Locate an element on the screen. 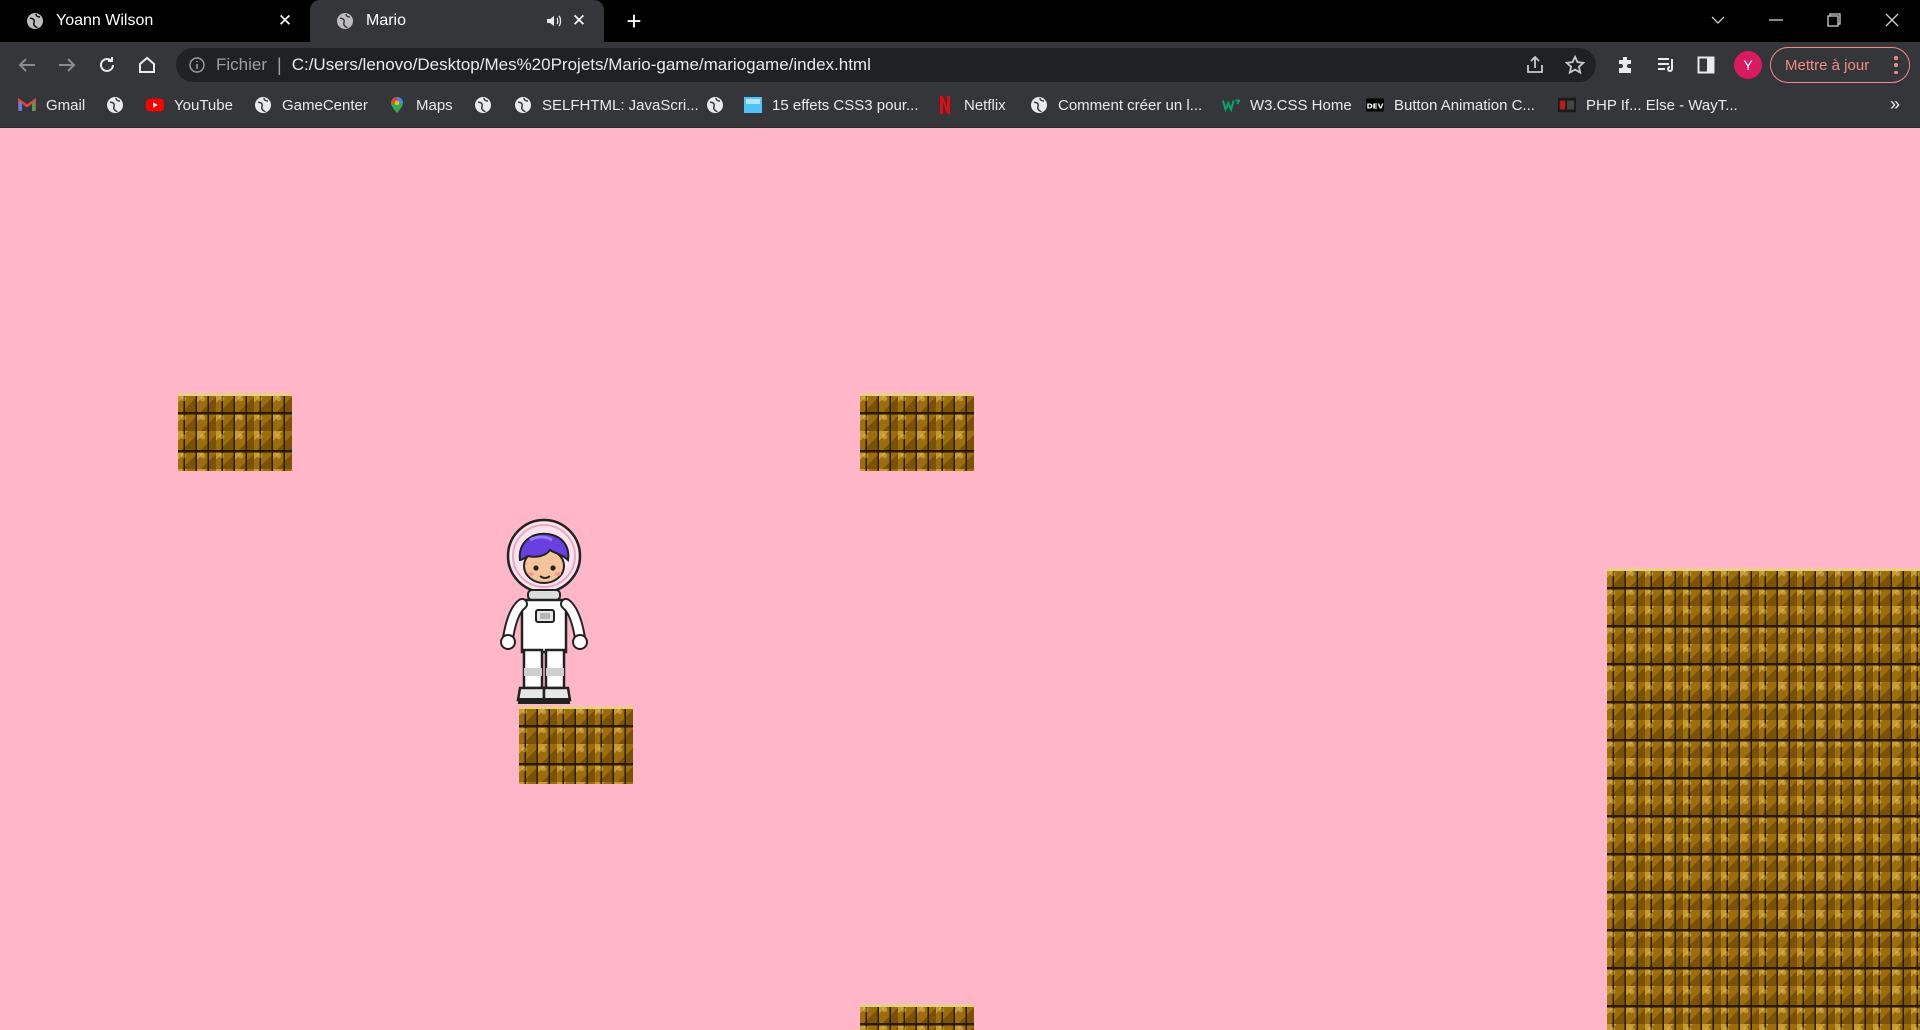 The image size is (1920, 1030). bookmark-label: Netflix is located at coordinates (985, 105).